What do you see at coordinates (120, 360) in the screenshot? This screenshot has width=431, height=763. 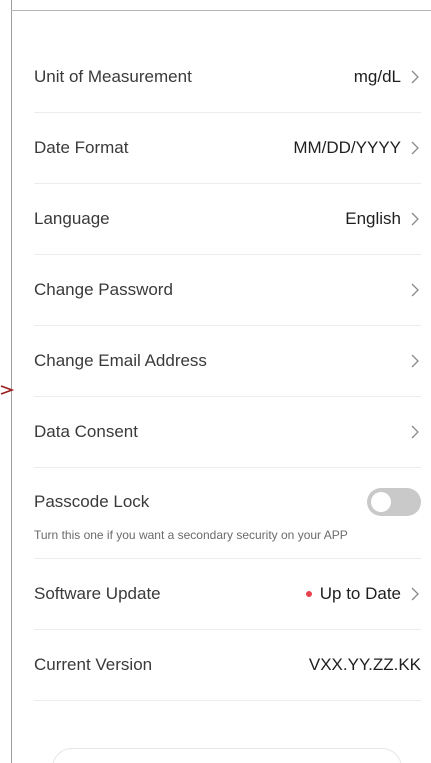 I see `row-label: Change Email Address` at bounding box center [120, 360].